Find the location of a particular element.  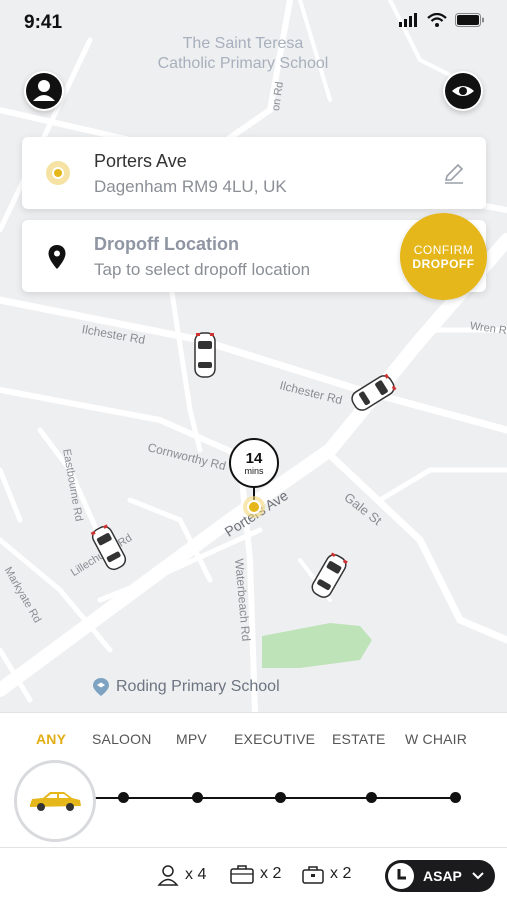

hand-luggage-count-value: x 2 is located at coordinates (341, 873).